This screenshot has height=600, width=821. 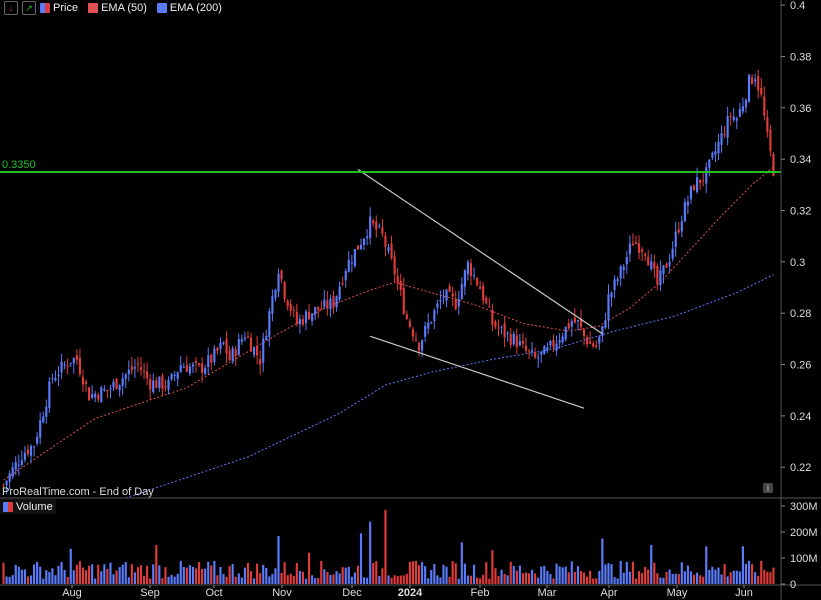 I want to click on info-icon: i, so click(x=768, y=488).